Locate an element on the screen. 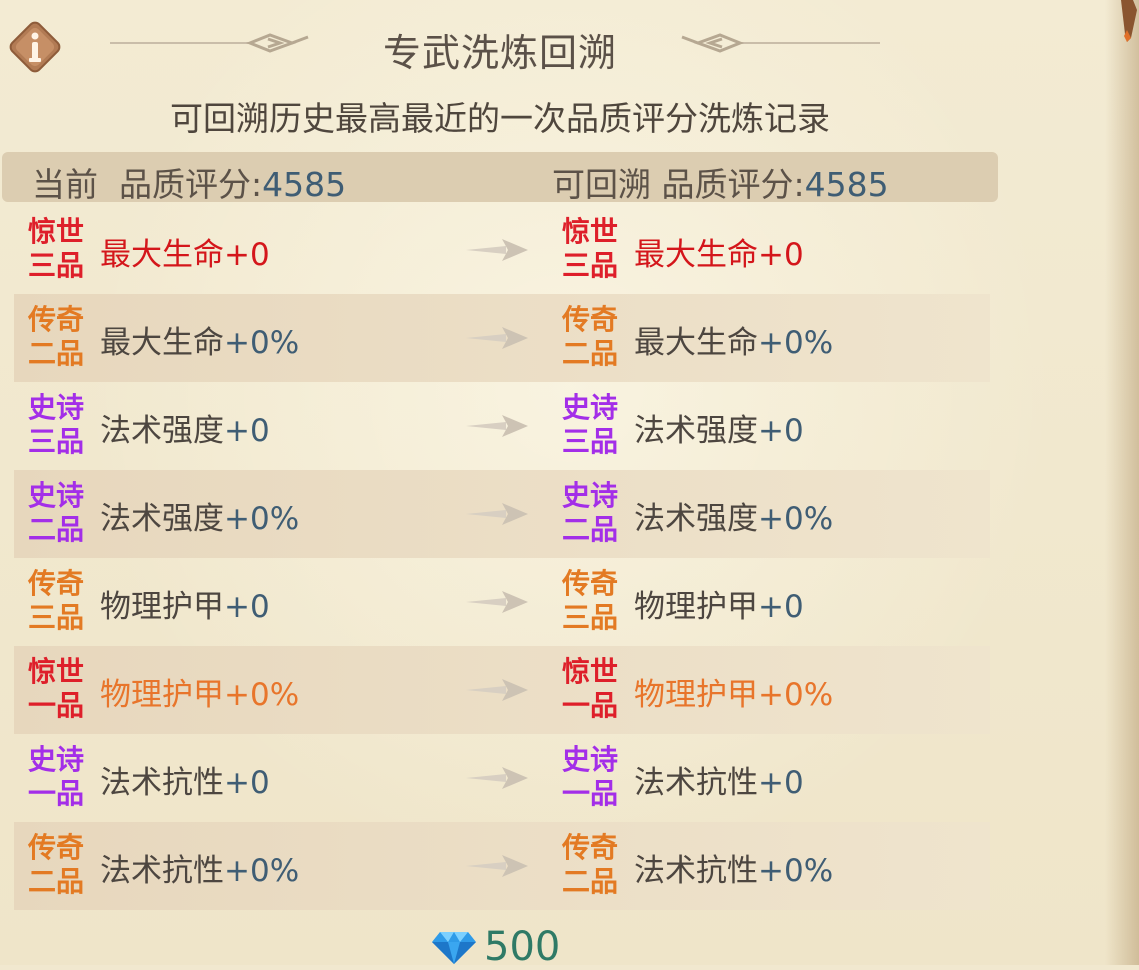 Image resolution: width=1139 pixels, height=970 pixels. rollback-quality-badge: 传奇 三品 is located at coordinates (594, 602).